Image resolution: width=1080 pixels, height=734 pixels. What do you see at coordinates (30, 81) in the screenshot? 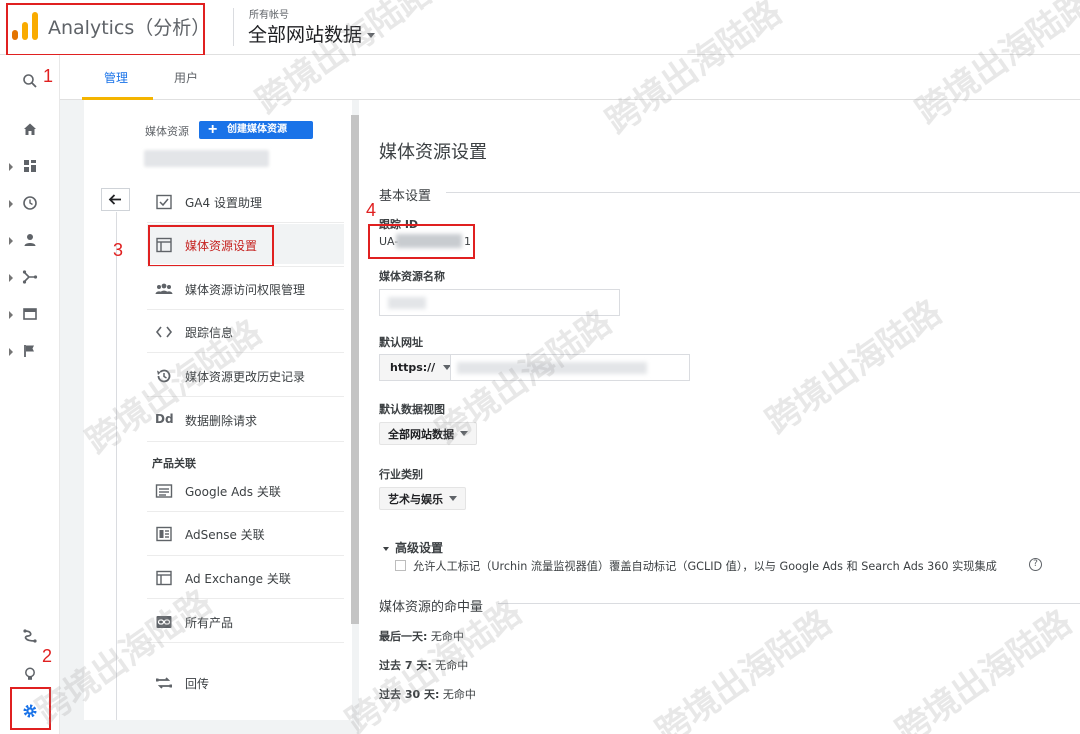
I see `search-icon` at bounding box center [30, 81].